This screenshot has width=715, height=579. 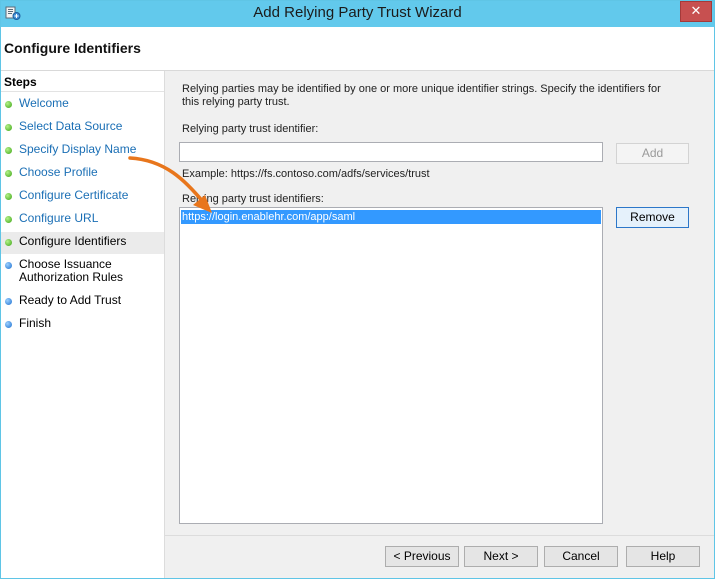 I want to click on step-configure-certificate: Configure Certificate, so click(x=82, y=197).